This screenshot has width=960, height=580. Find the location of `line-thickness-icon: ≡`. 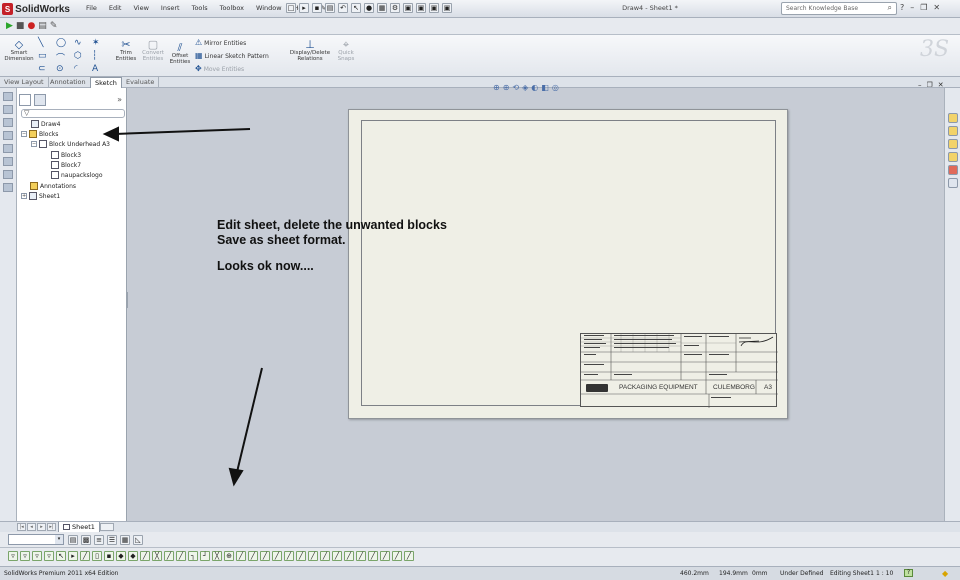

line-thickness-icon: ≡ is located at coordinates (99, 540).